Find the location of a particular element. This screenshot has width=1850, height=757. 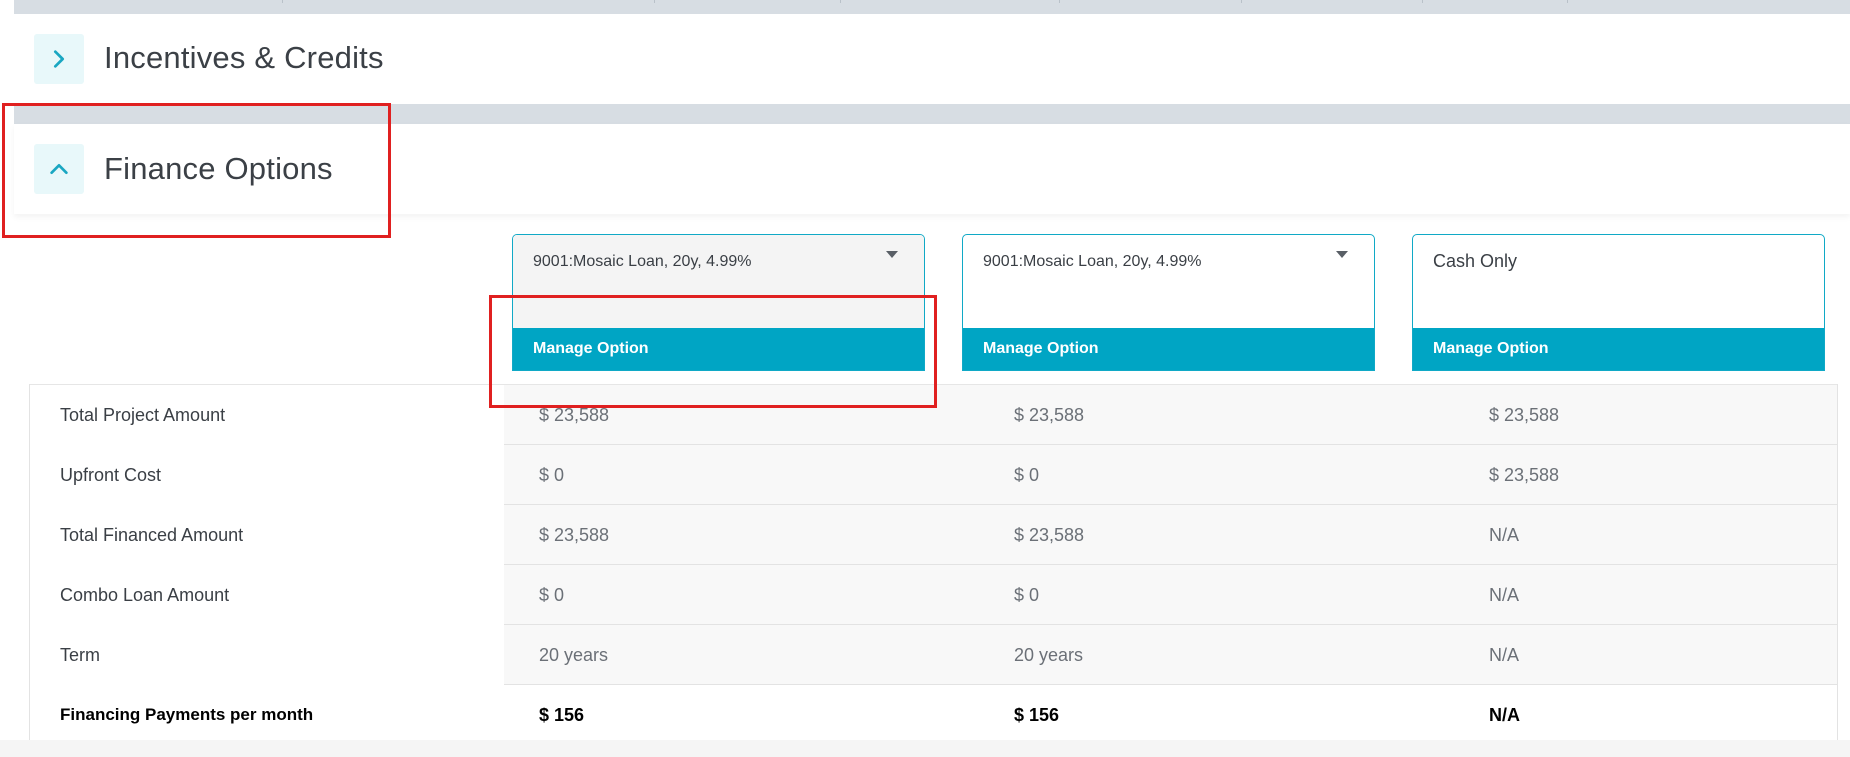

chevron-up-icon is located at coordinates (59, 169).